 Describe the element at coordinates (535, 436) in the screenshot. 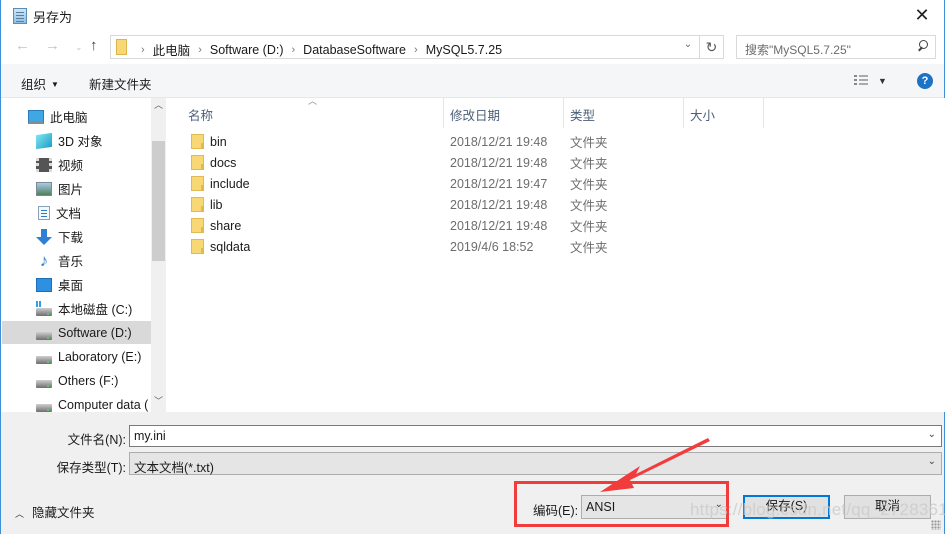

I see `filename-input: my.ini ⌄` at that location.